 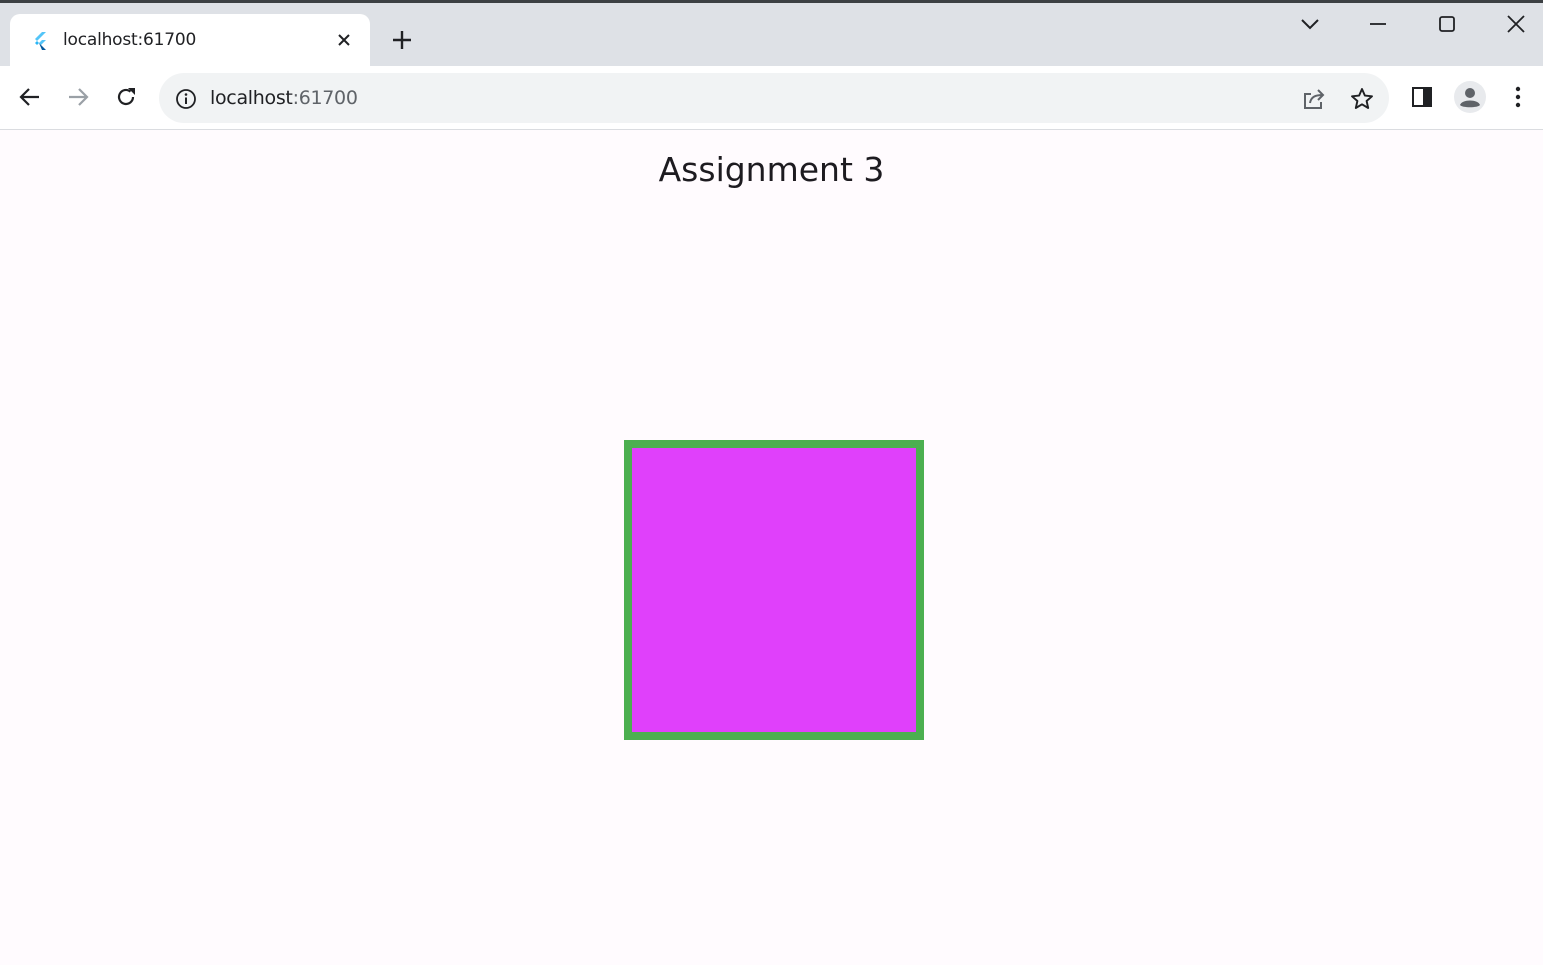 I want to click on star-icon, so click(x=1362, y=99).